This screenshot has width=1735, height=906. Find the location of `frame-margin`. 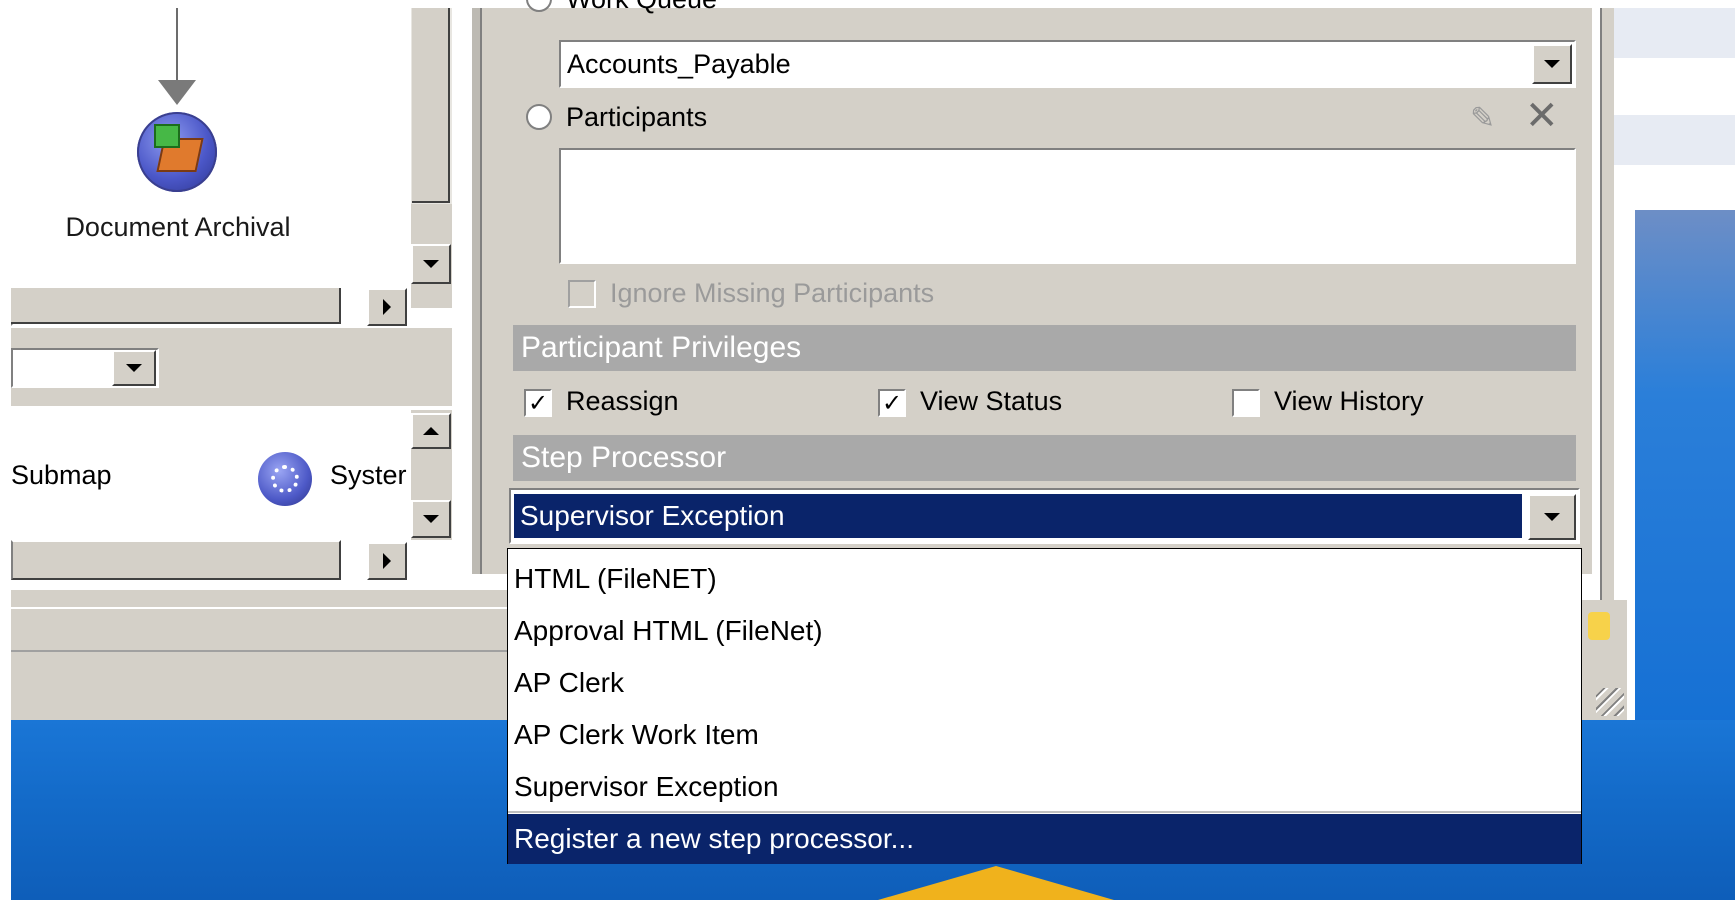

frame-margin is located at coordinates (5, 453).